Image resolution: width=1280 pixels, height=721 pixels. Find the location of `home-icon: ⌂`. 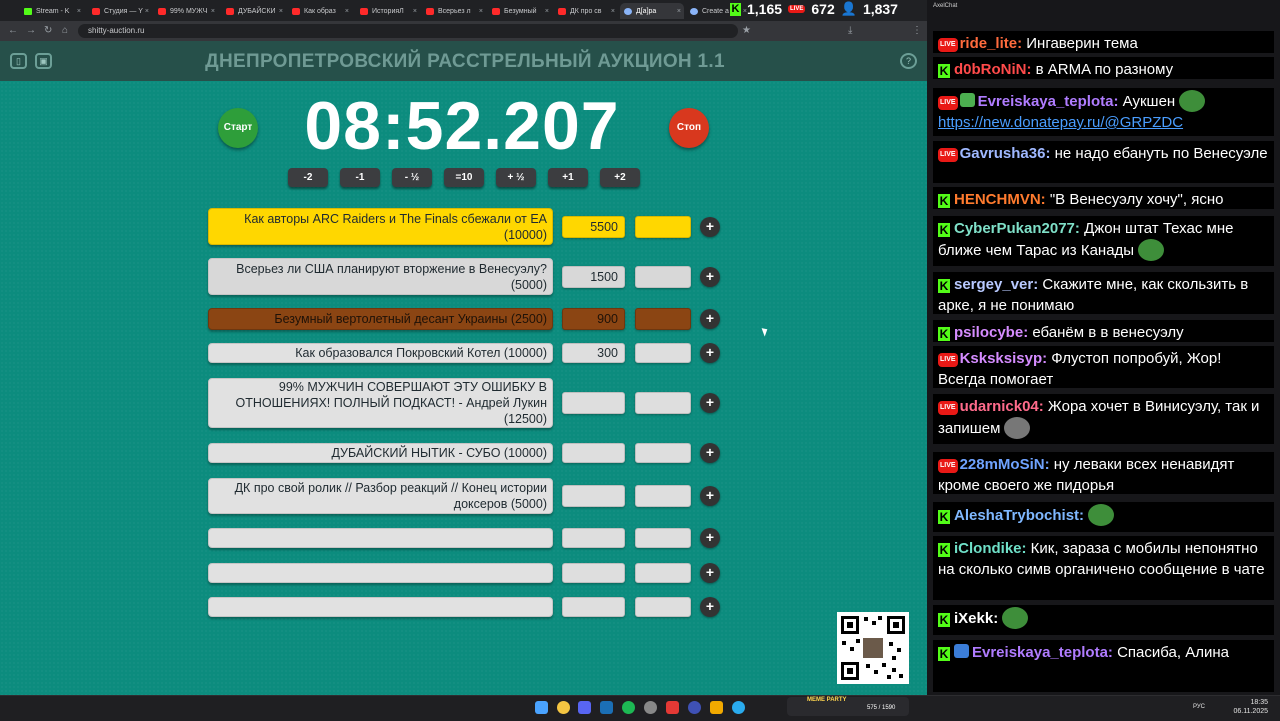

home-icon: ⌂ is located at coordinates (65, 30).